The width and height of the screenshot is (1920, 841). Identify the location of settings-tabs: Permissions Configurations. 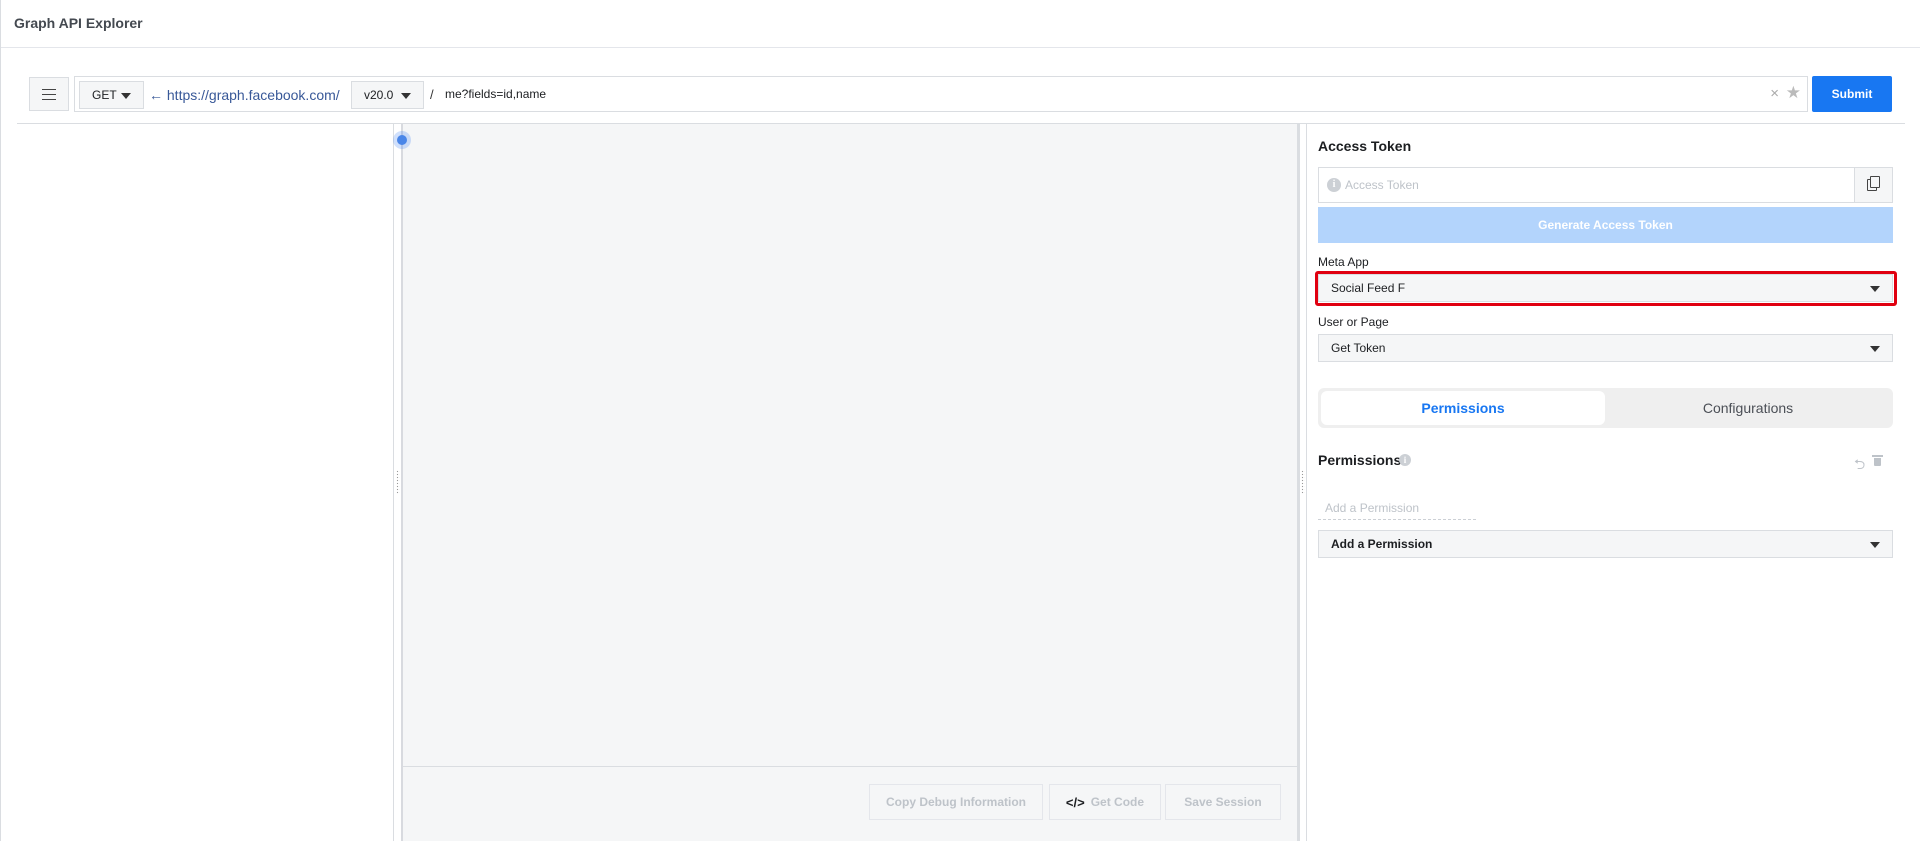
(1605, 408).